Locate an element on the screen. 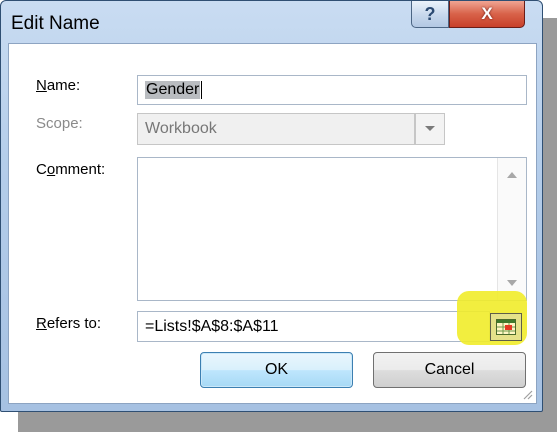 This screenshot has width=557, height=432. text-caret is located at coordinates (202, 90).